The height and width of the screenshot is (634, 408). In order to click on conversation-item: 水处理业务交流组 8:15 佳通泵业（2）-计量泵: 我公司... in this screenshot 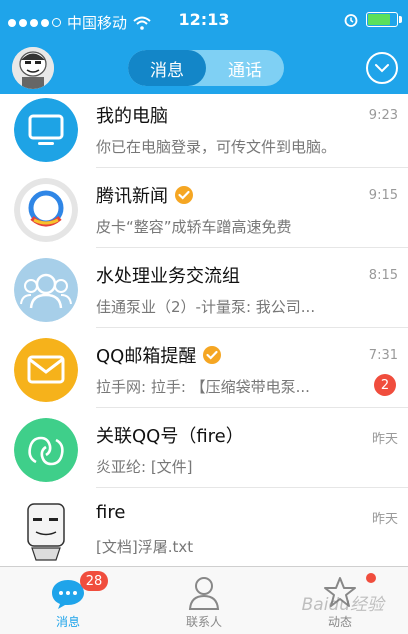, I will do `click(204, 288)`.